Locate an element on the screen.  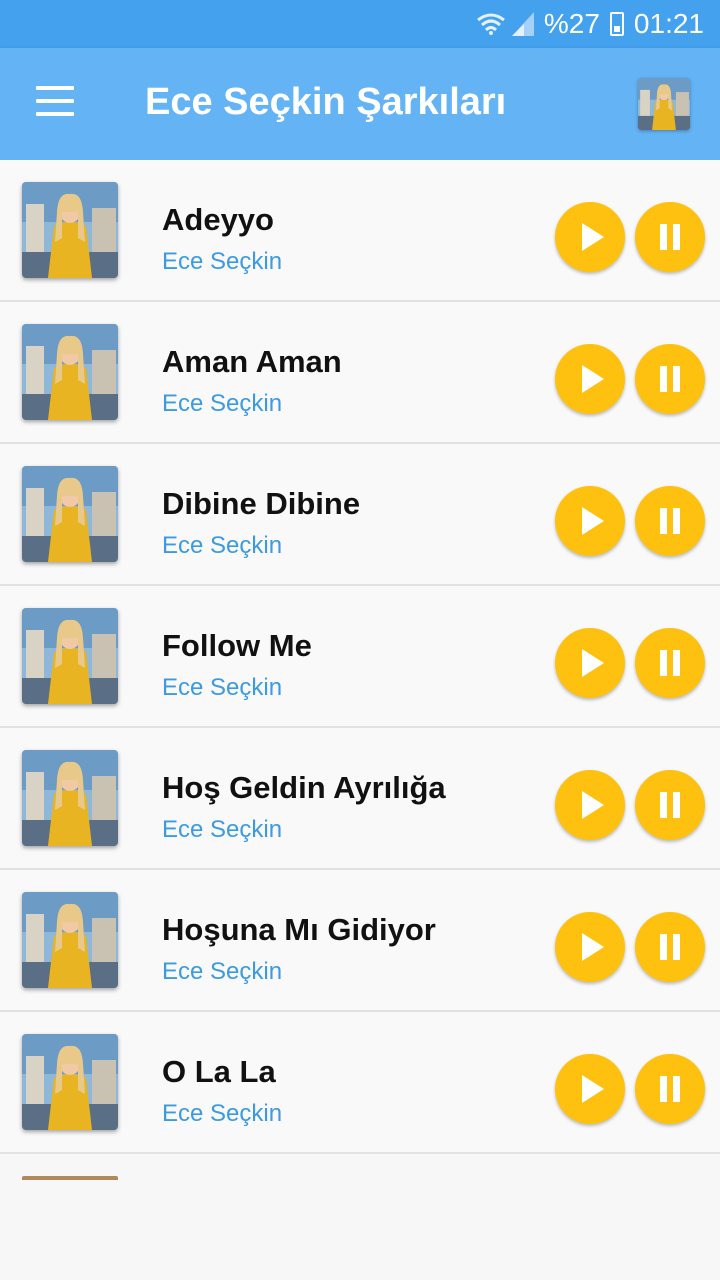
status-icons is located at coordinates (505, 24).